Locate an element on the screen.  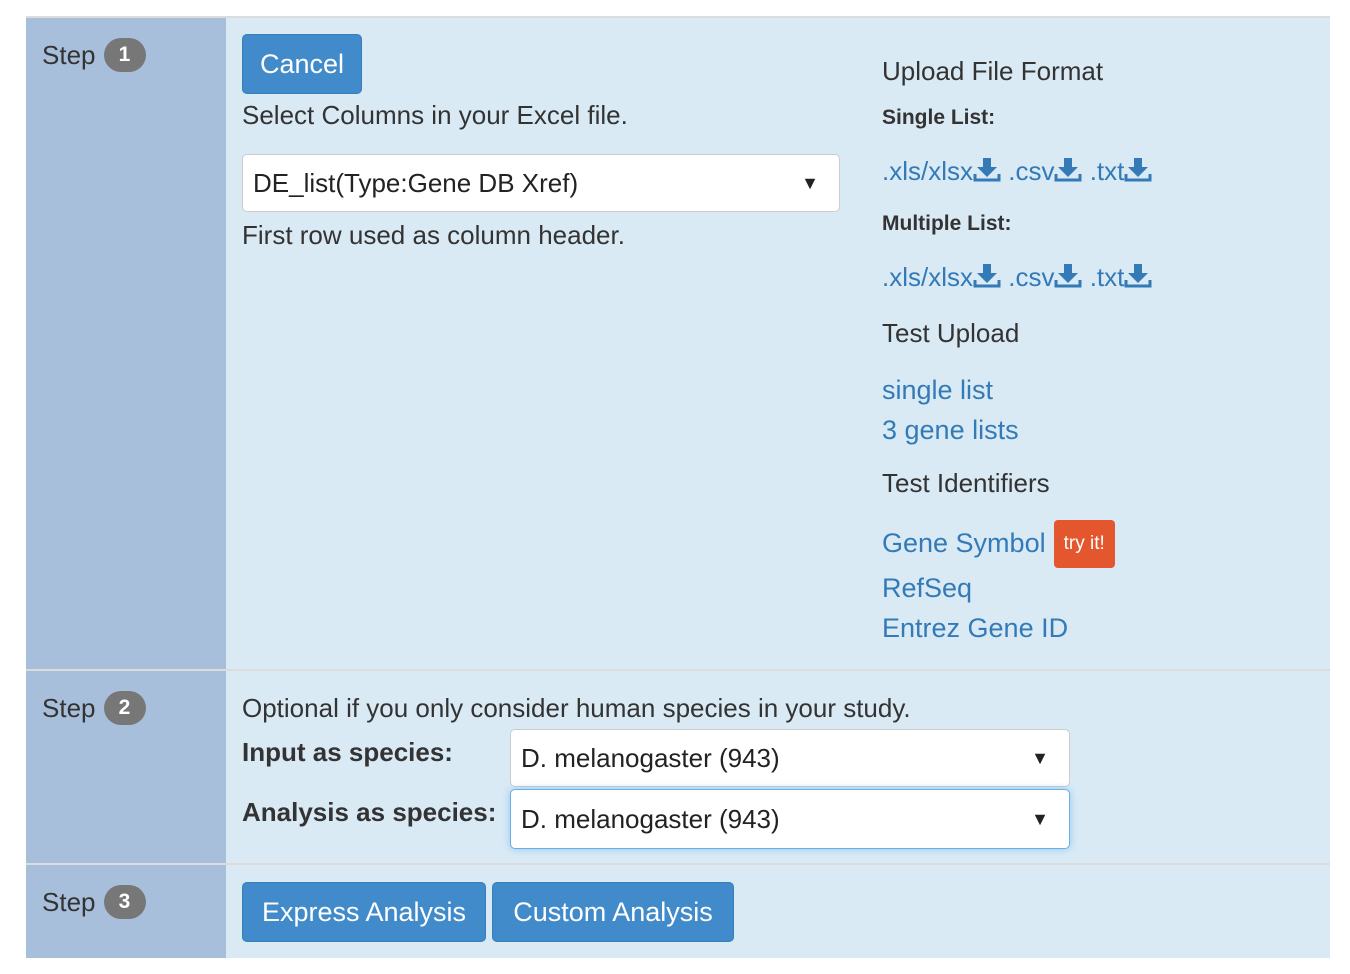
column-select-value: DE_list(Type:Gene DB Xref) is located at coordinates (416, 182).